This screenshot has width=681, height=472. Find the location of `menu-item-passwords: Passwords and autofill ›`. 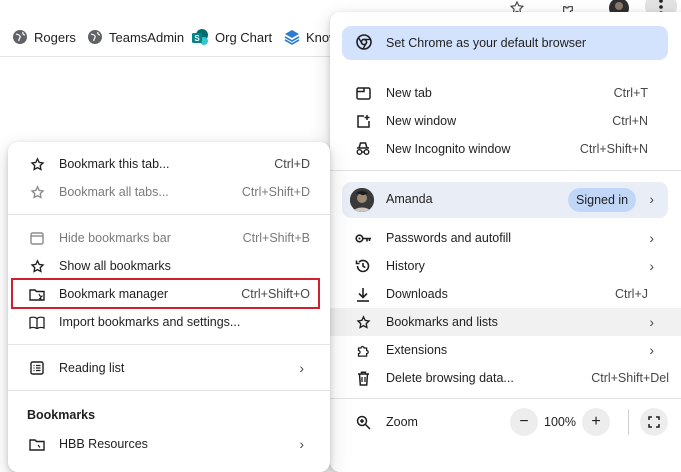

menu-item-passwords: Passwords and autofill › is located at coordinates (505, 238).